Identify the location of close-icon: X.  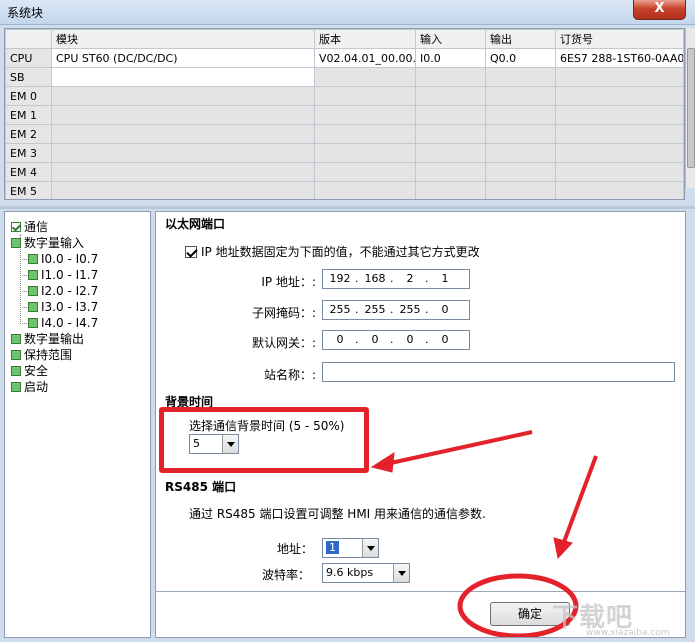
(659, 8).